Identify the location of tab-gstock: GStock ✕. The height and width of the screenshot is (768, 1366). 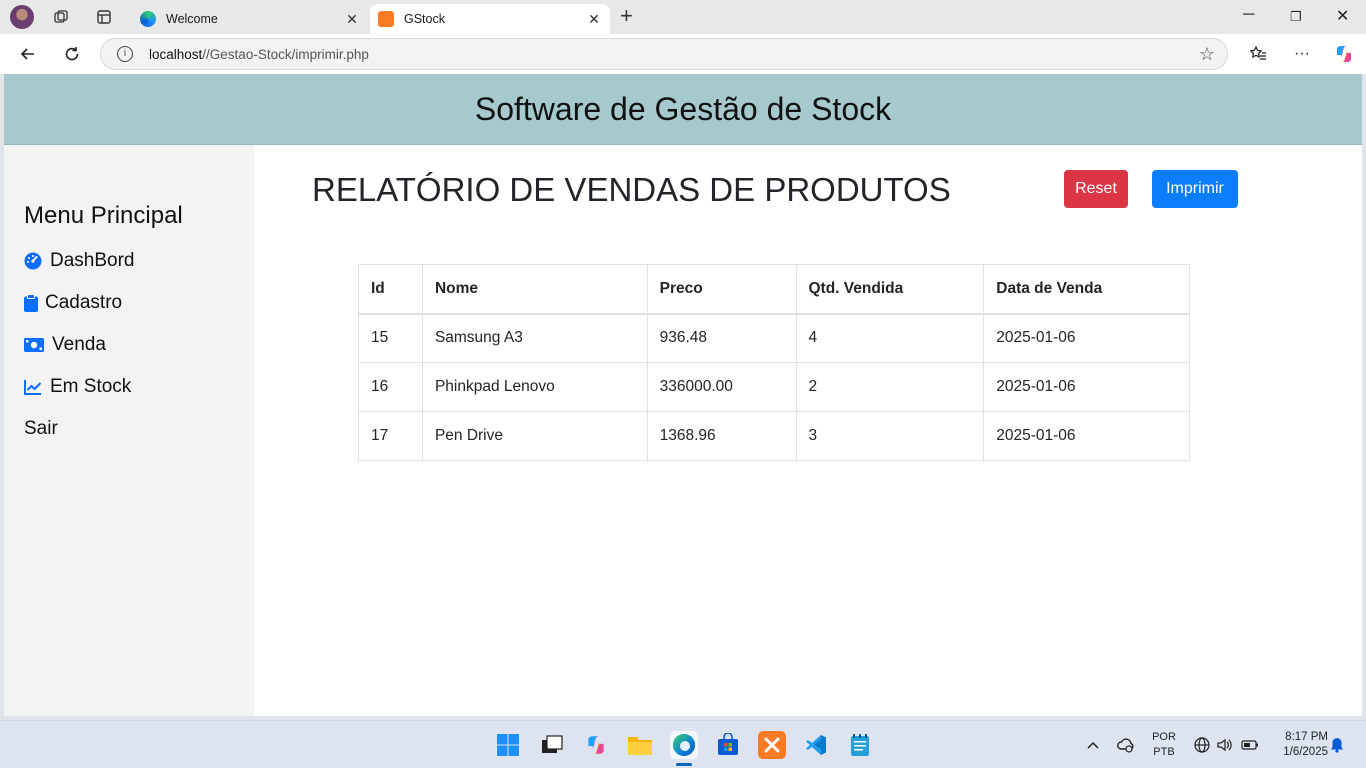
(490, 19).